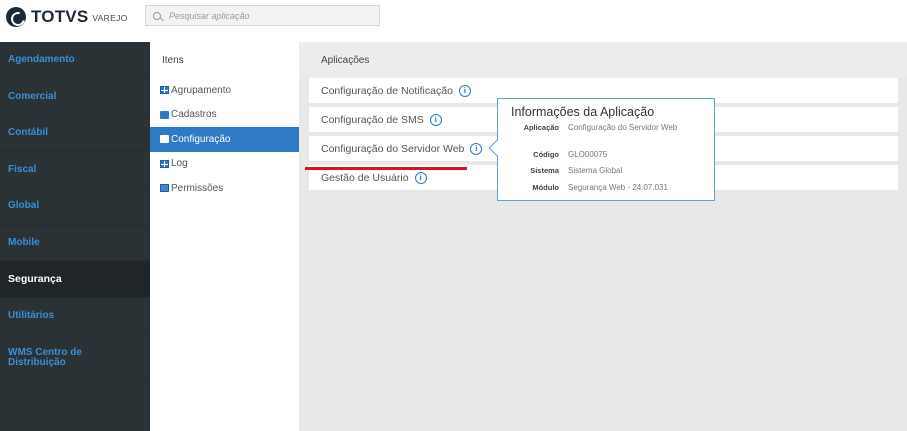  I want to click on totvs-logo-icon, so click(16, 17).